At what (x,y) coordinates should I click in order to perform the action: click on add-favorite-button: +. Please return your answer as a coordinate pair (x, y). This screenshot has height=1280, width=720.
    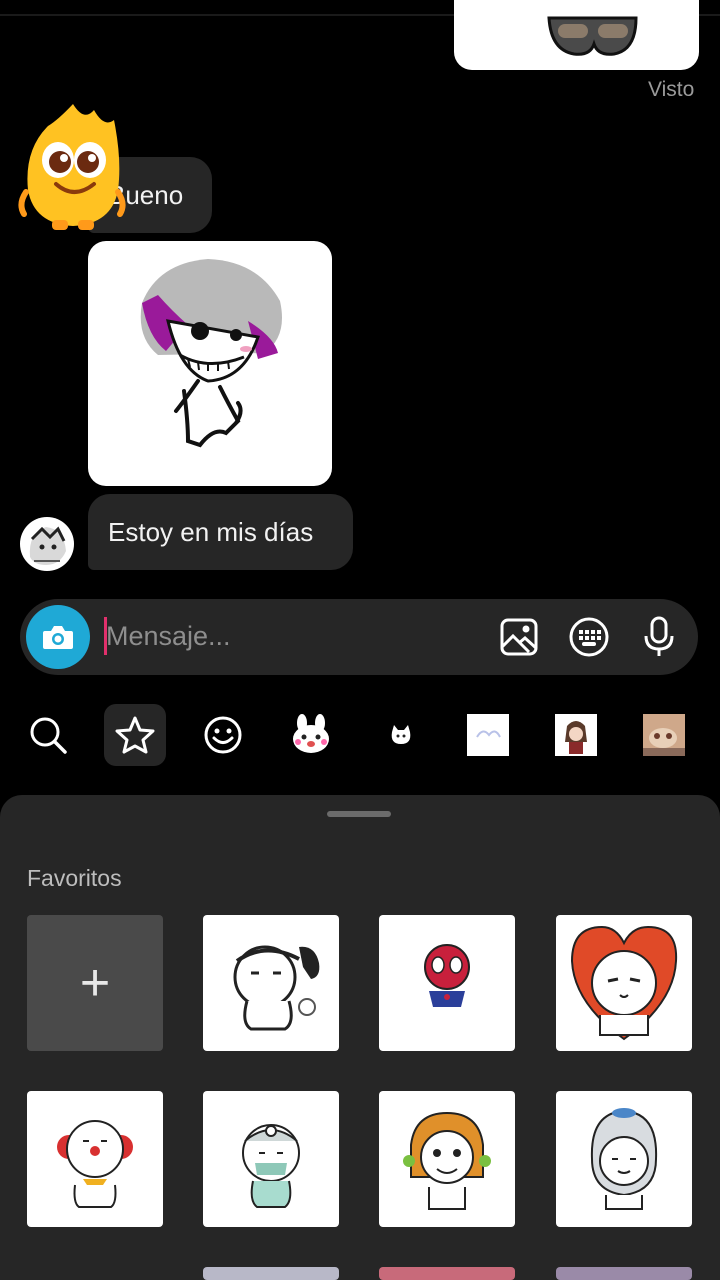
    Looking at the image, I should click on (95, 983).